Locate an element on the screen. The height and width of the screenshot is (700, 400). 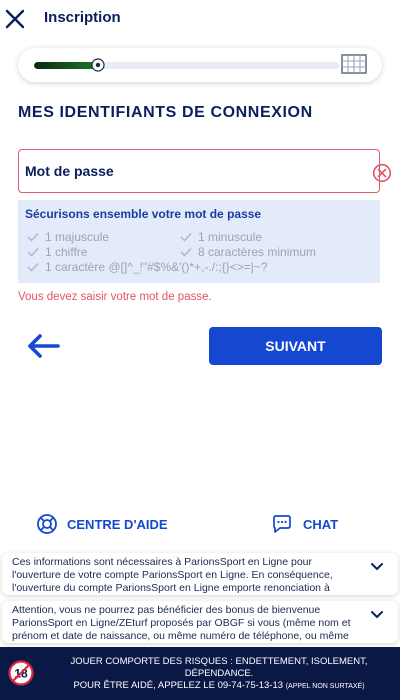
rule-uppercase: 1 majuscule is located at coordinates (68, 237).